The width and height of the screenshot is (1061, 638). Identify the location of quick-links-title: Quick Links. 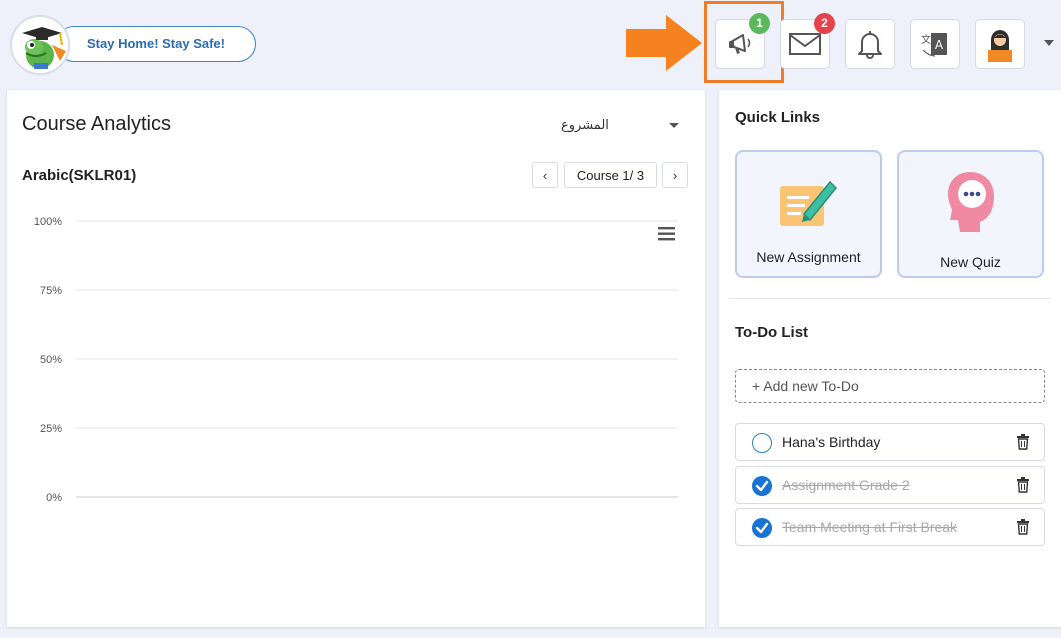
(778, 117).